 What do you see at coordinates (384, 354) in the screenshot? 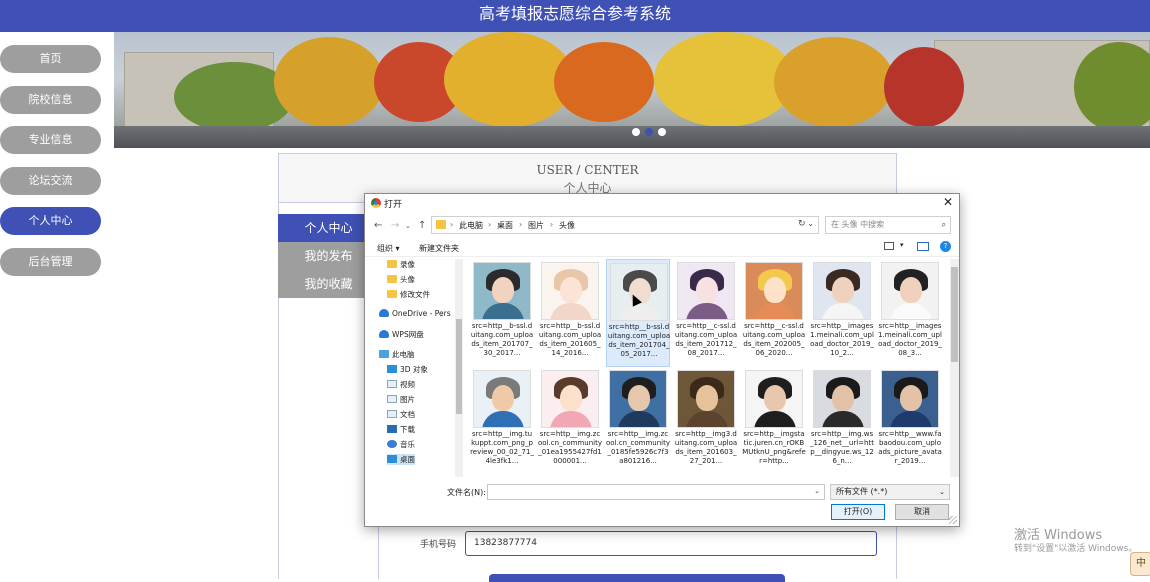
I see `pc-icon` at bounding box center [384, 354].